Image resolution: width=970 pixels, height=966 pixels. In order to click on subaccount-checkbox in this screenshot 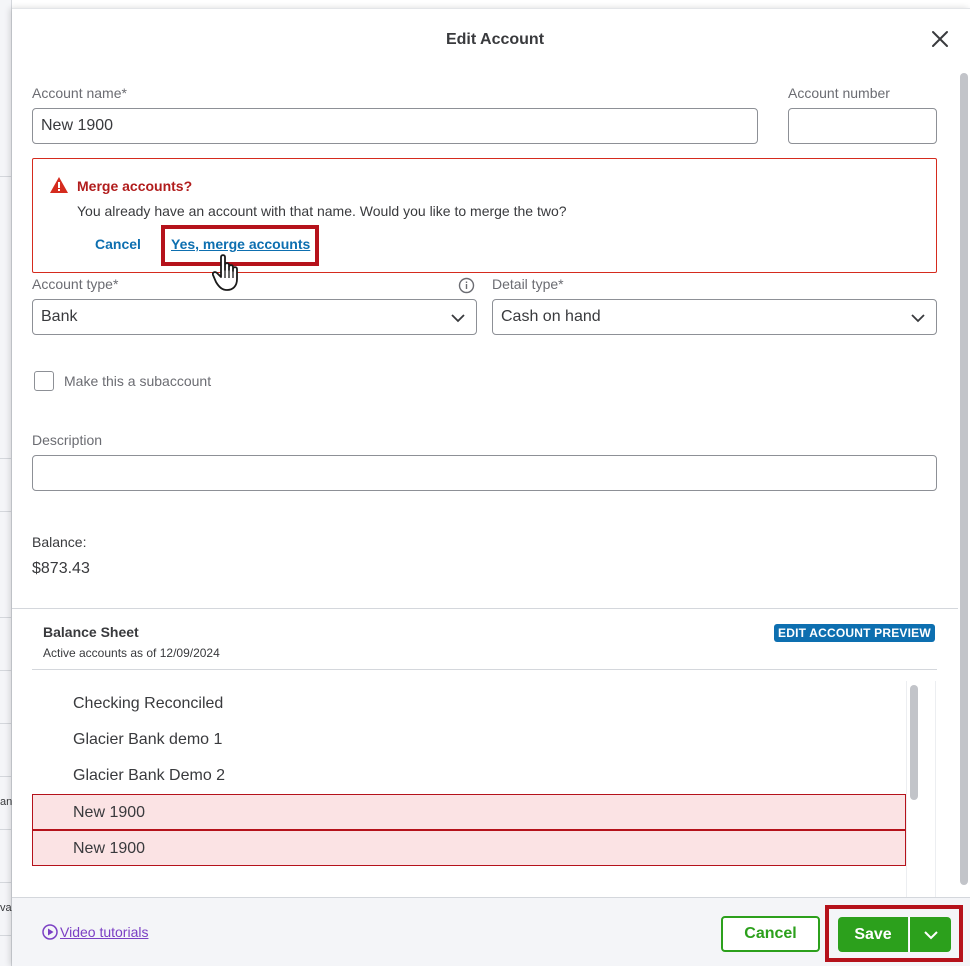, I will do `click(44, 381)`.